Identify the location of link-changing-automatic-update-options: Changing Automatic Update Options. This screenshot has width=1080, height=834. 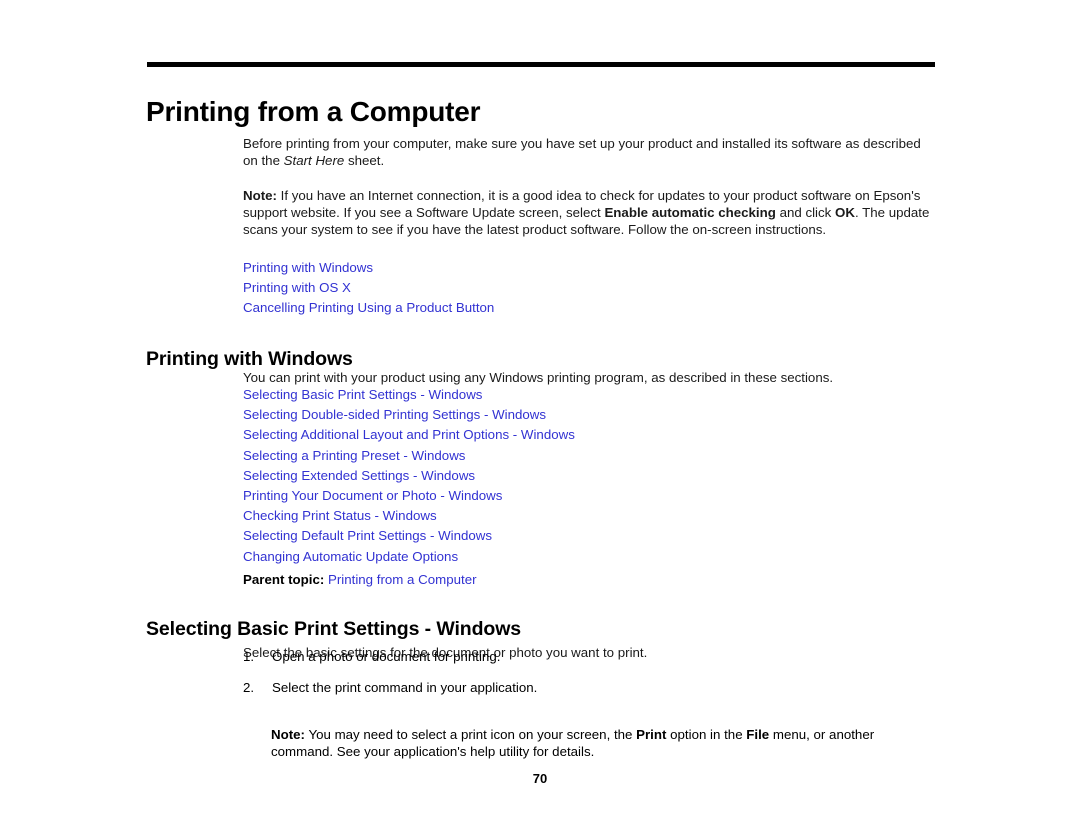
(593, 557).